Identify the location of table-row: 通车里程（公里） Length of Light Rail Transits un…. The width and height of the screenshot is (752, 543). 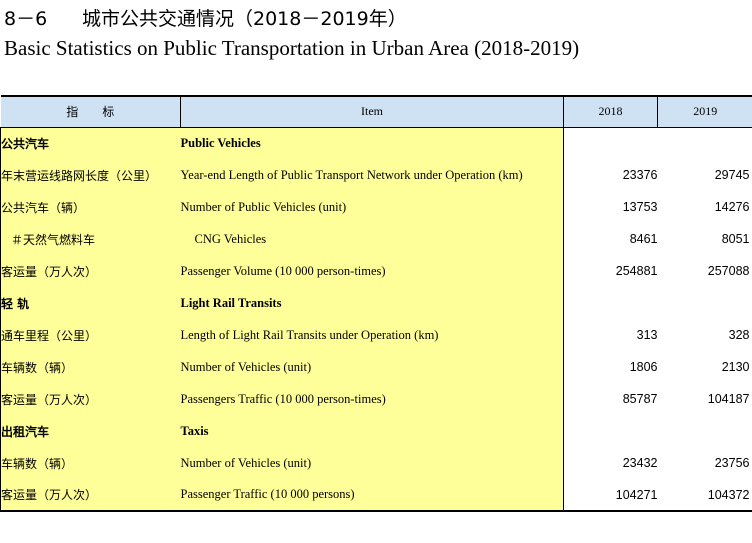
(376, 335).